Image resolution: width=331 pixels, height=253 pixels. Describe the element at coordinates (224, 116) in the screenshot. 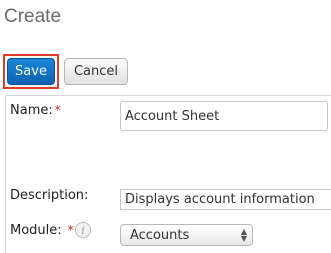

I see `name-field: Account Sheet` at that location.